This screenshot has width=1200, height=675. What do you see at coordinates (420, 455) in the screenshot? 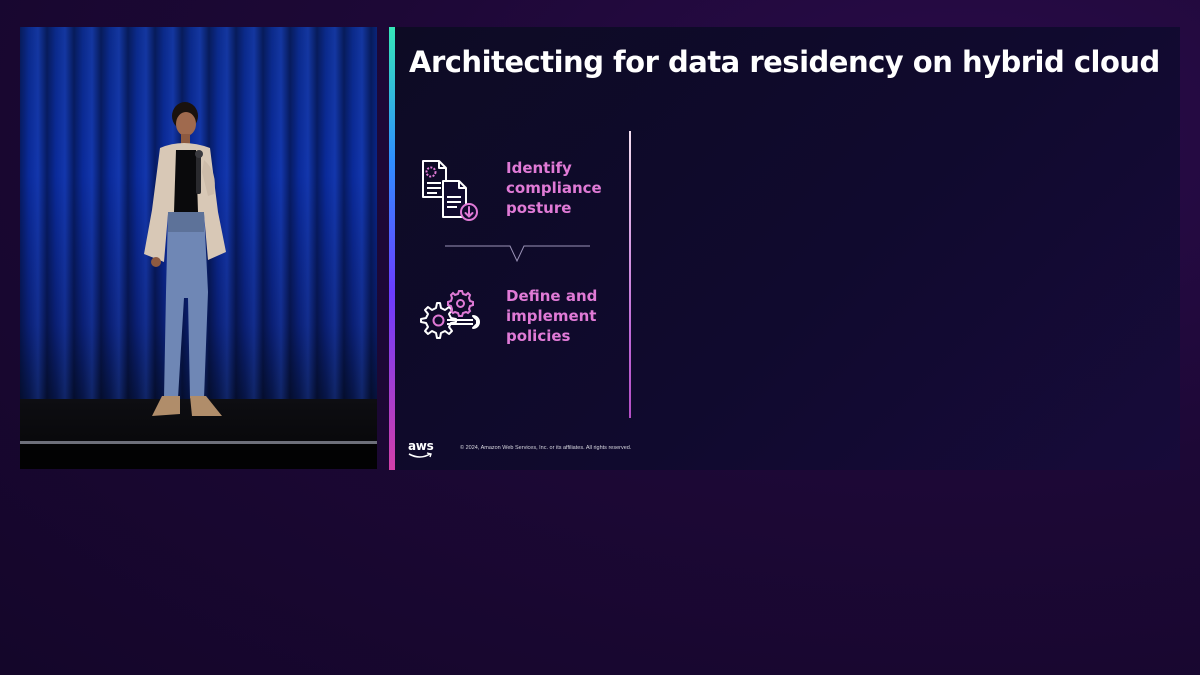
I see `aws-smile-icon` at bounding box center [420, 455].